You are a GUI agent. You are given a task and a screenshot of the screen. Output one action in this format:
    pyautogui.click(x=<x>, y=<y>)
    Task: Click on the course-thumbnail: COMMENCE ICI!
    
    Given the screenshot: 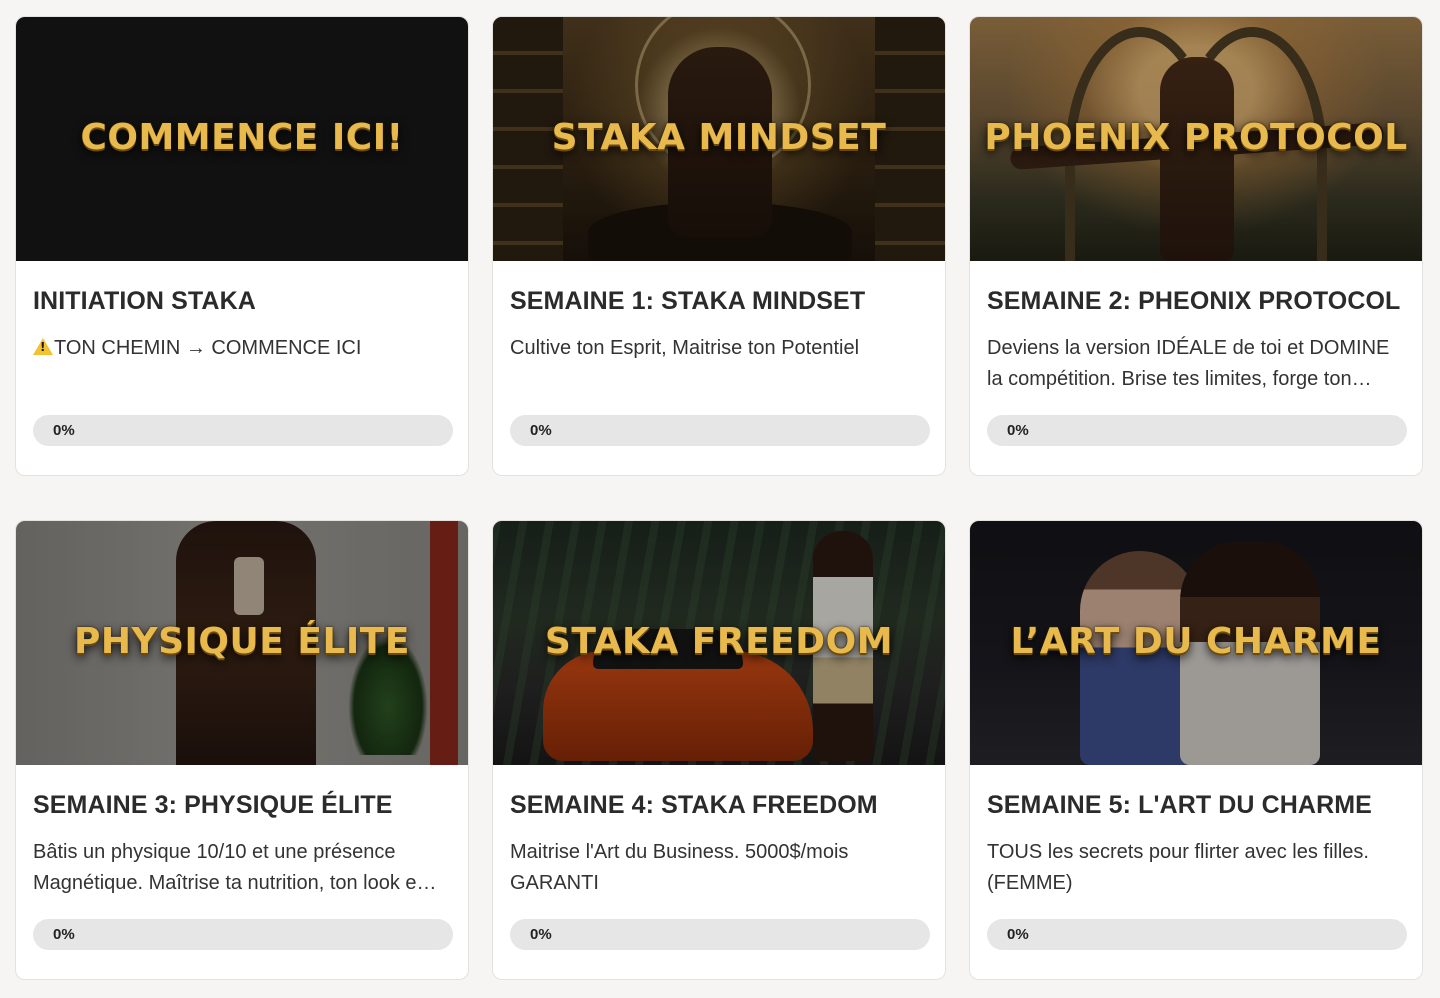 What is the action you would take?
    pyautogui.click(x=242, y=139)
    